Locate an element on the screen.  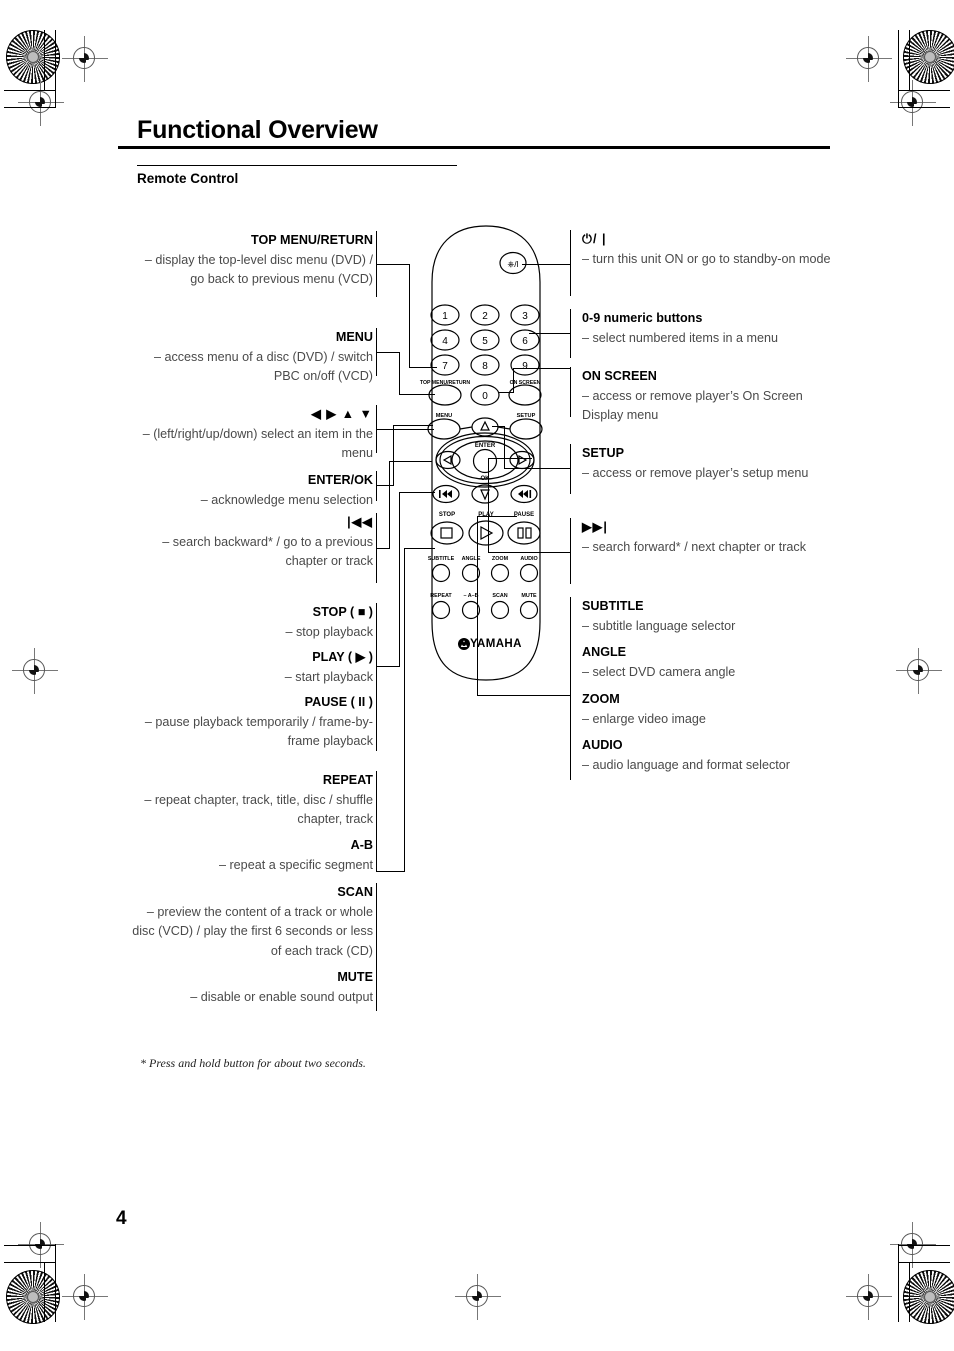
remote-label-scan: SCAN is located at coordinates (499, 596).